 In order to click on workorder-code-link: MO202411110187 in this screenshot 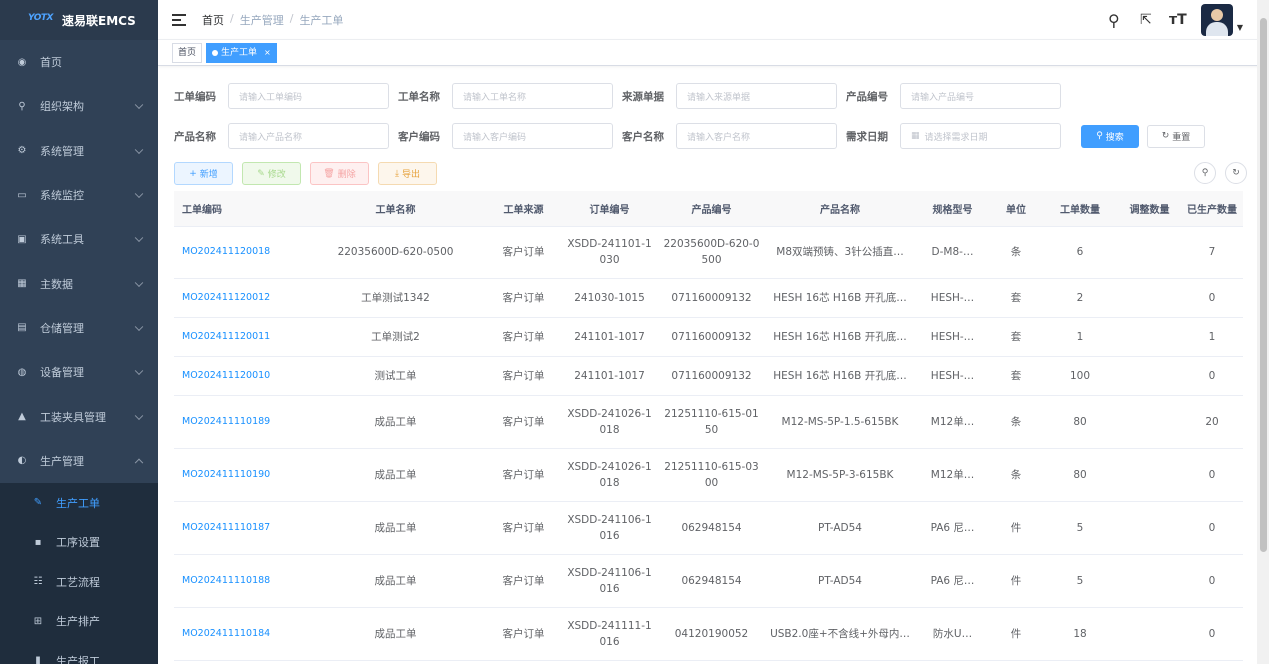, I will do `click(239, 528)`.